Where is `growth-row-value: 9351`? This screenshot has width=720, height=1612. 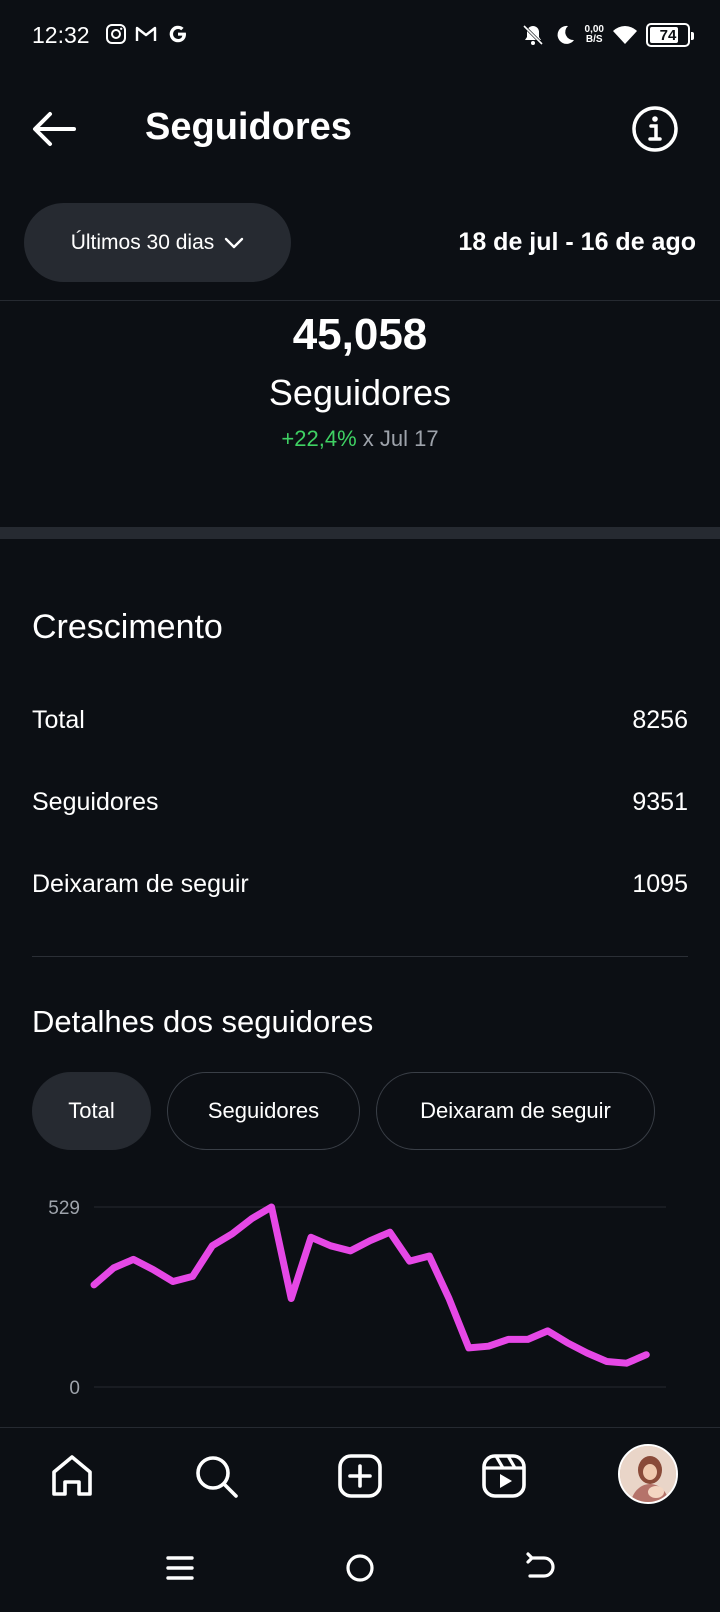
growth-row-value: 9351 is located at coordinates (660, 802).